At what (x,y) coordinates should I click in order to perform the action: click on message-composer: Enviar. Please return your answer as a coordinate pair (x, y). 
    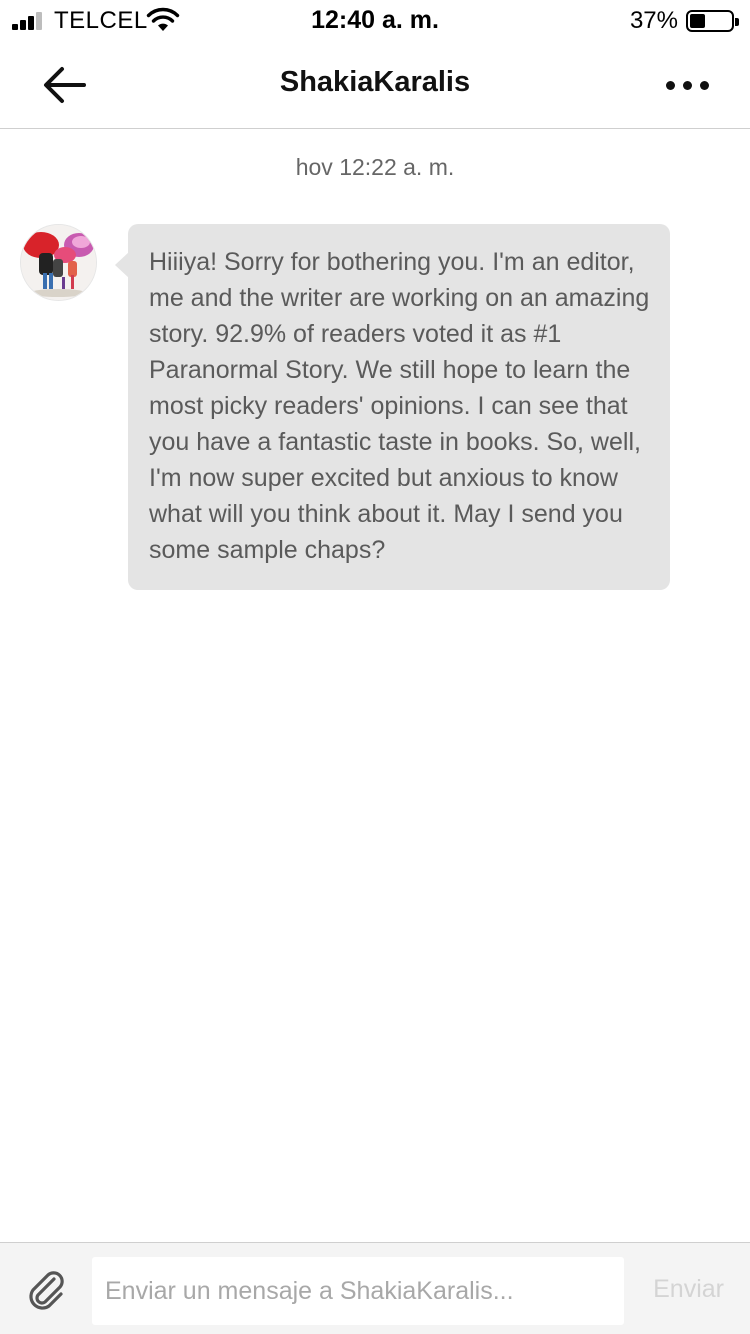
    Looking at the image, I should click on (375, 1288).